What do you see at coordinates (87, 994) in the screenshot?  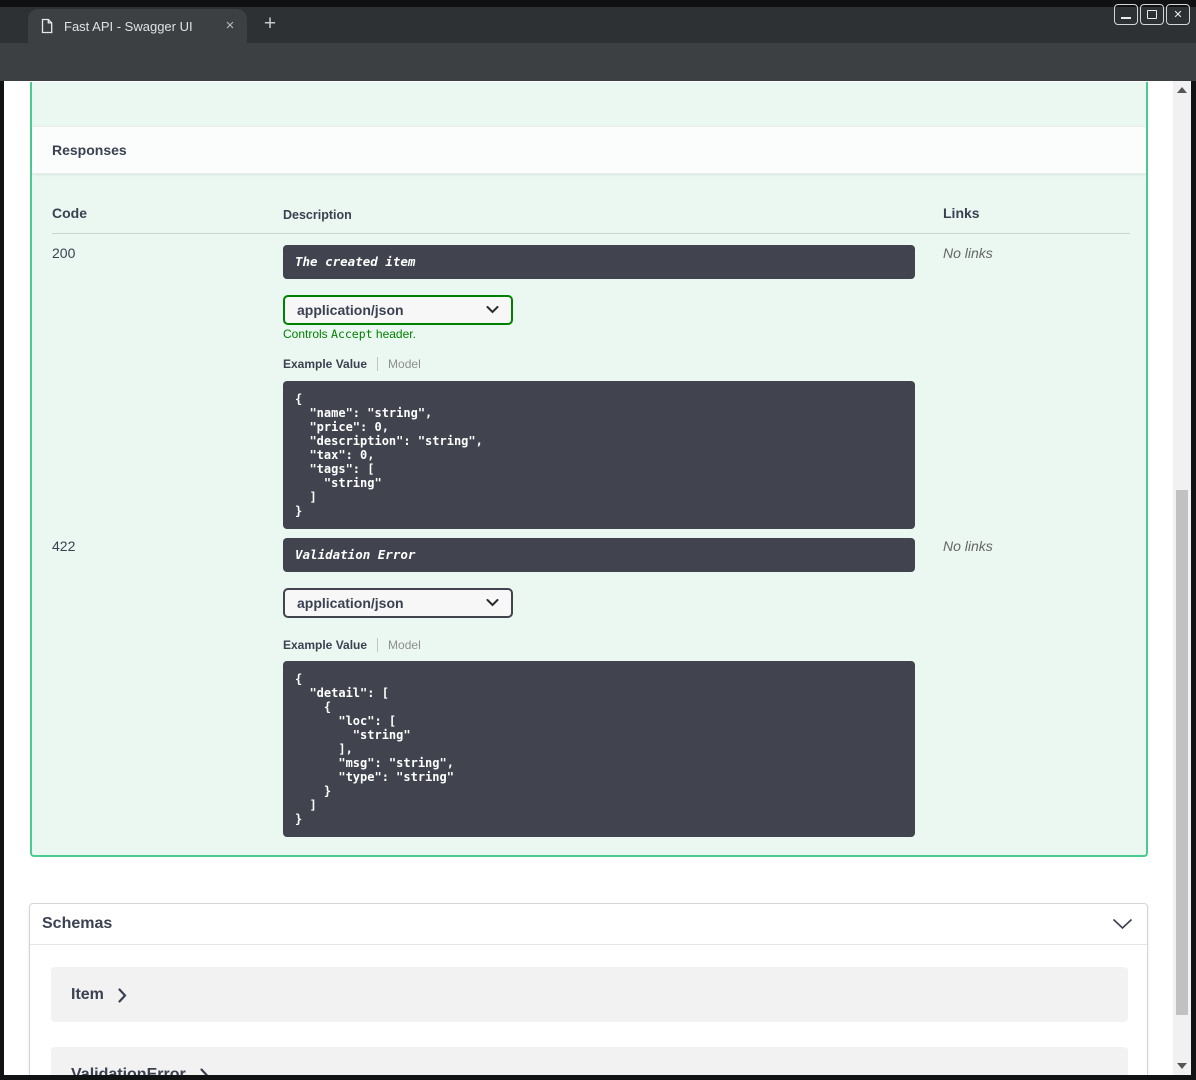 I see `model-name: Item` at bounding box center [87, 994].